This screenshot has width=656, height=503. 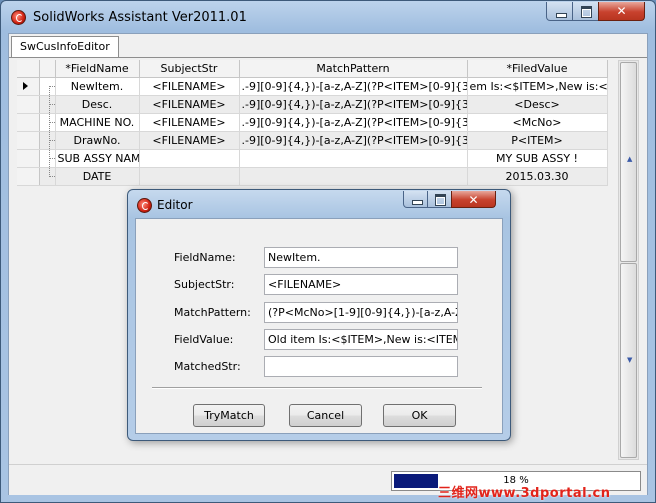 I want to click on editor-maximize-button, so click(x=439, y=199).